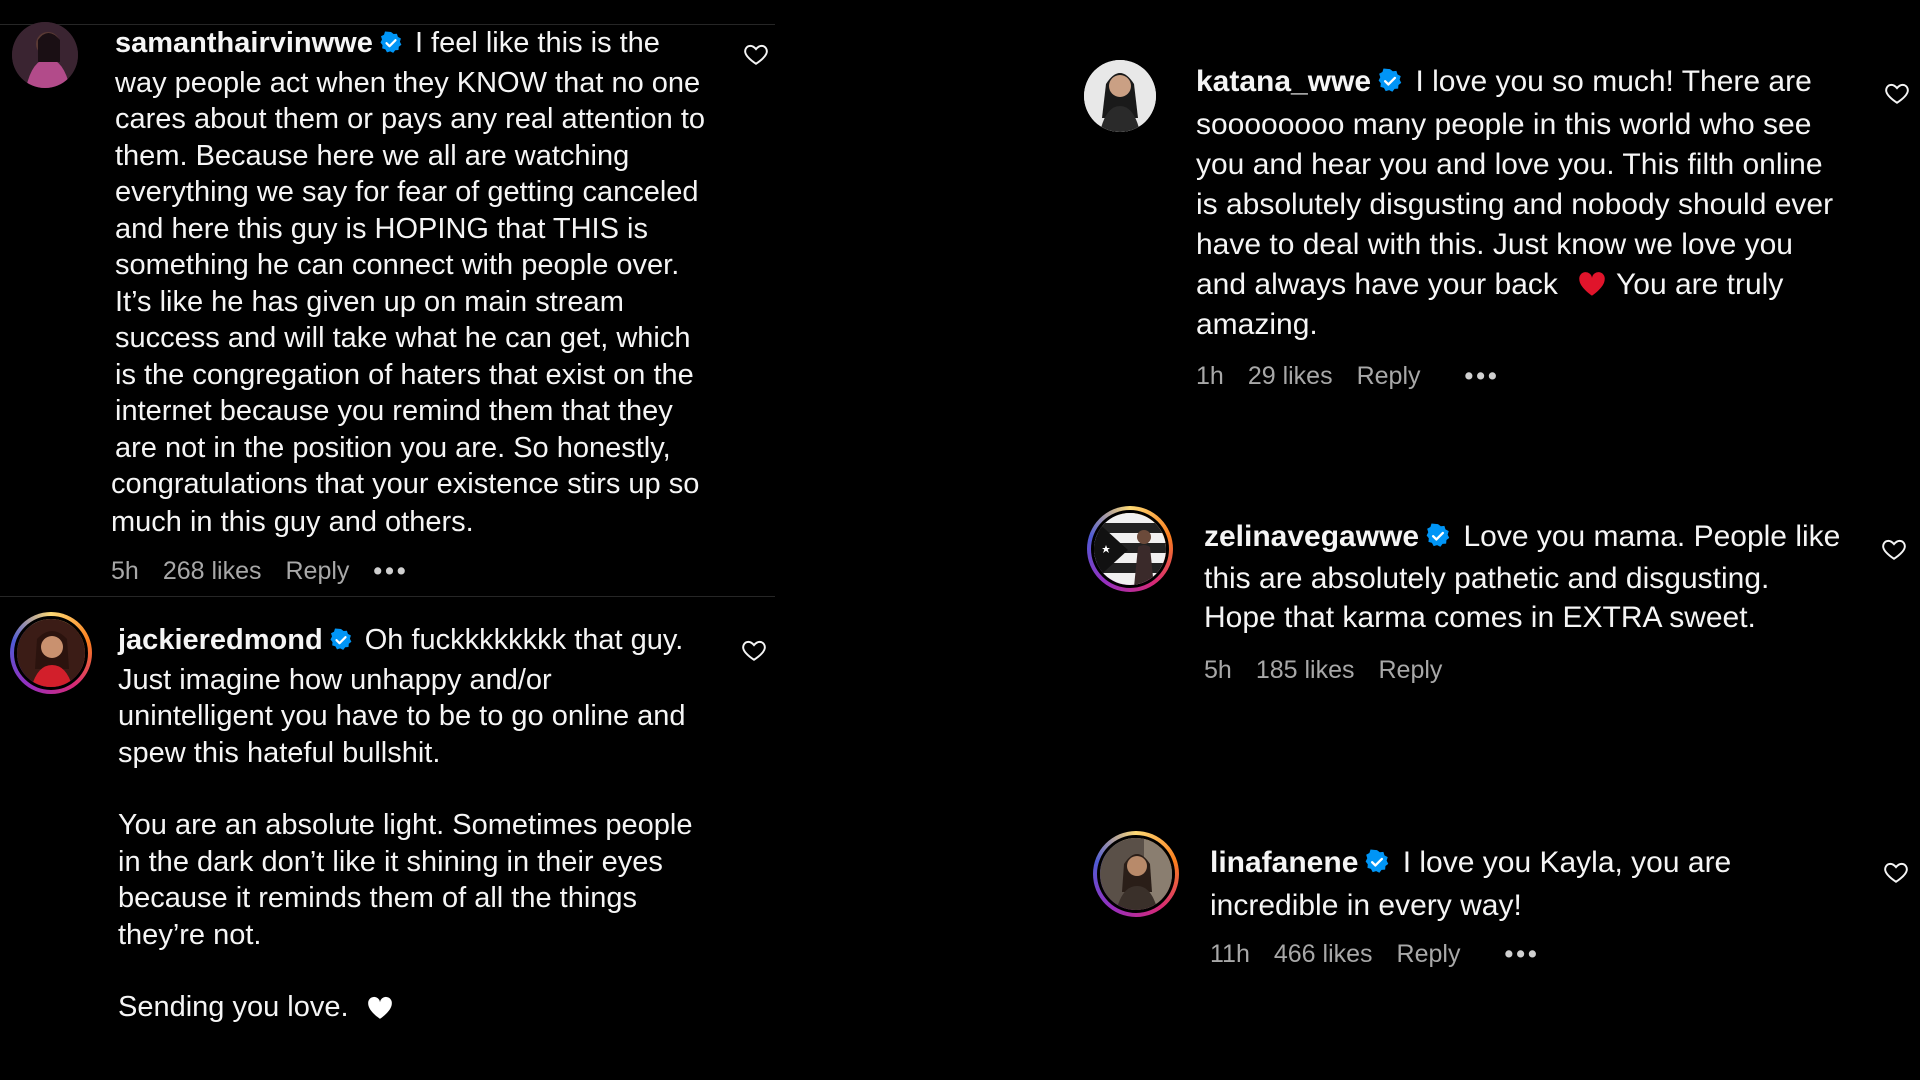 The image size is (1920, 1080). What do you see at coordinates (1323, 954) in the screenshot?
I see `likes-count: 466 likes` at bounding box center [1323, 954].